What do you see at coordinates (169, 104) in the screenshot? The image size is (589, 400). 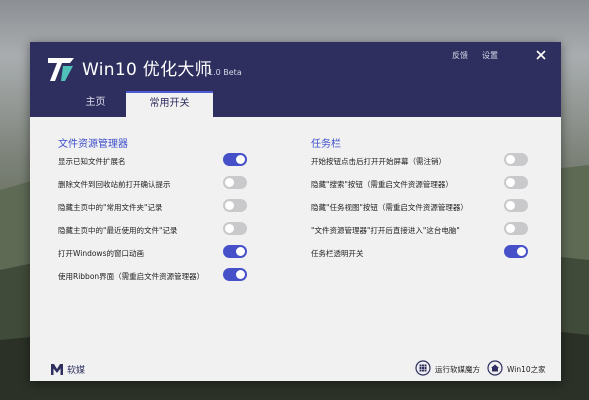 I see `tab-common-switches: 常用开关` at bounding box center [169, 104].